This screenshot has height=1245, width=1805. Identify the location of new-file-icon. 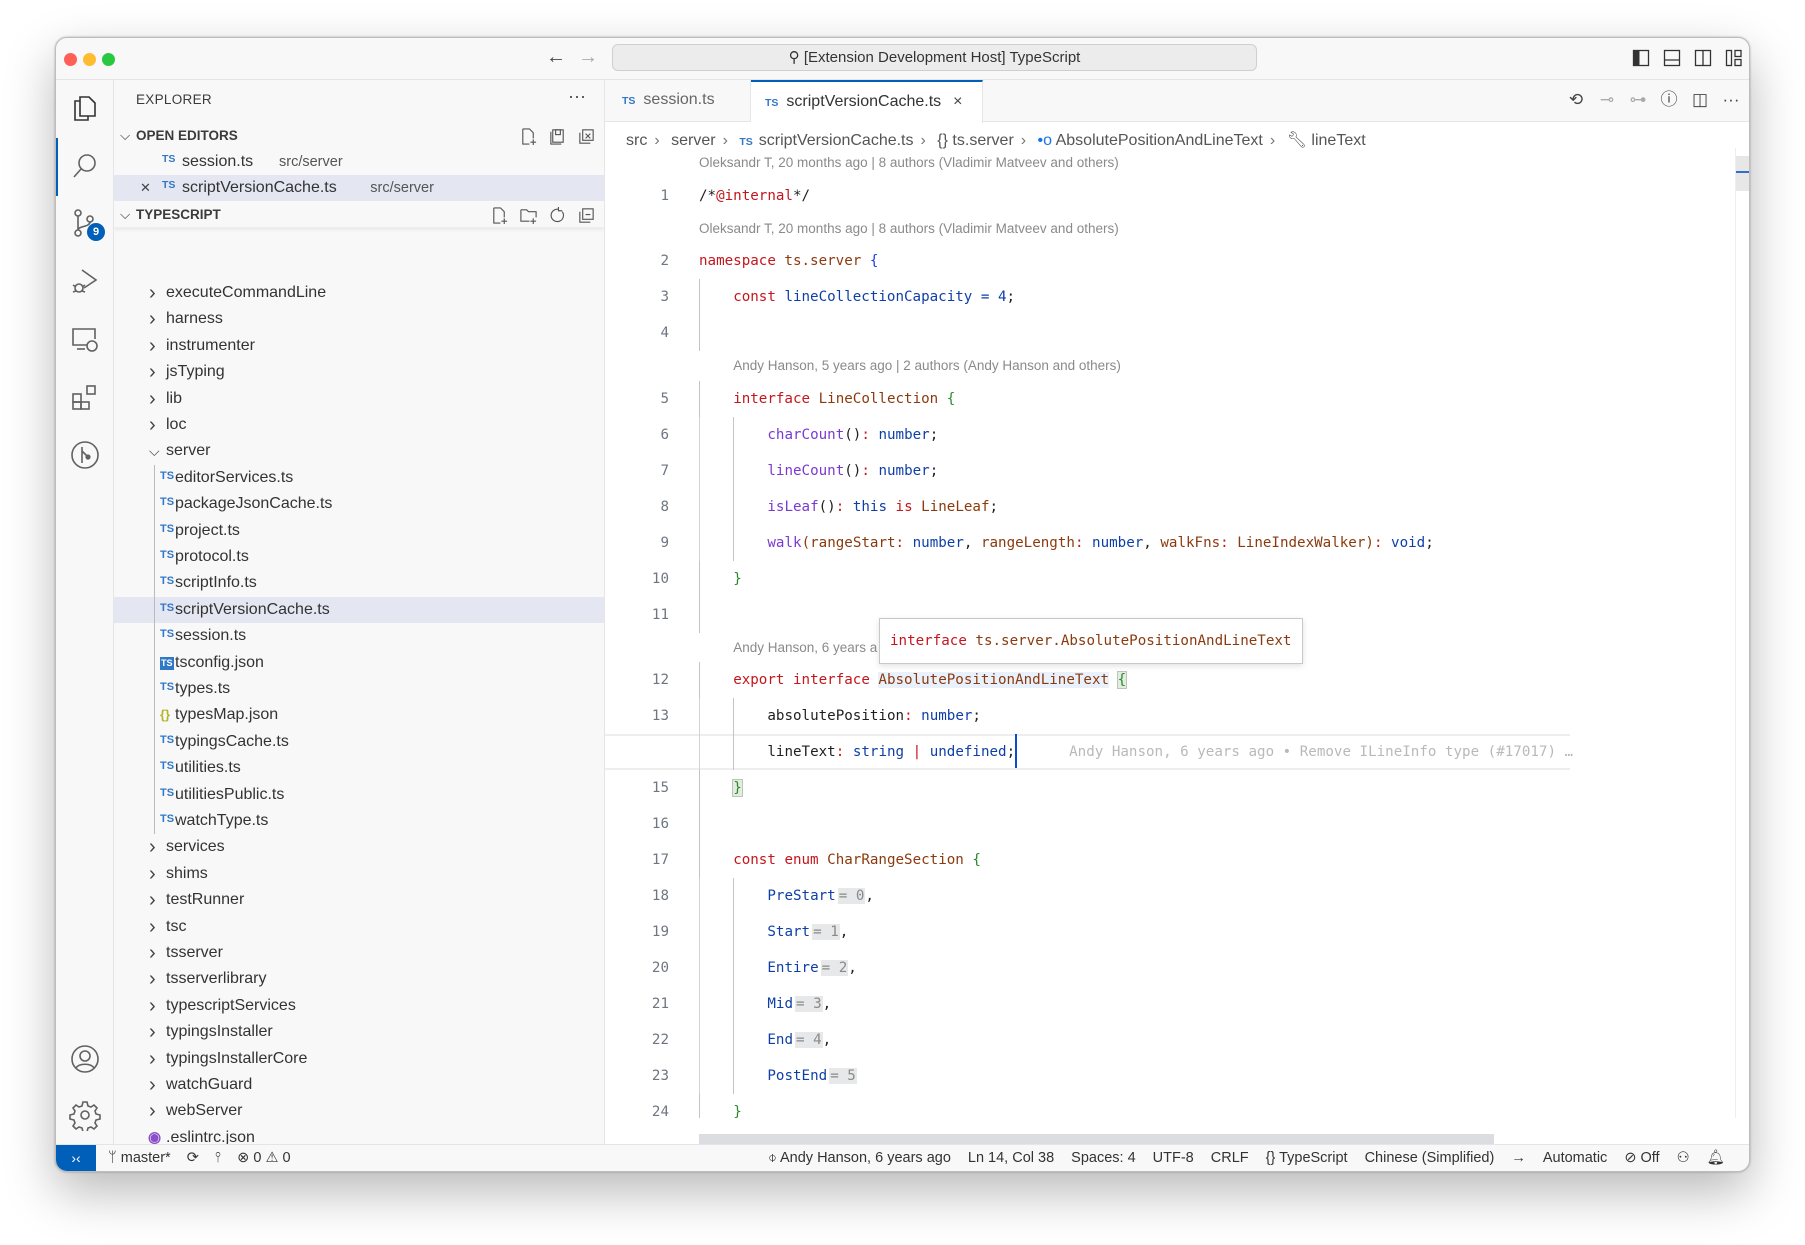
(499, 215).